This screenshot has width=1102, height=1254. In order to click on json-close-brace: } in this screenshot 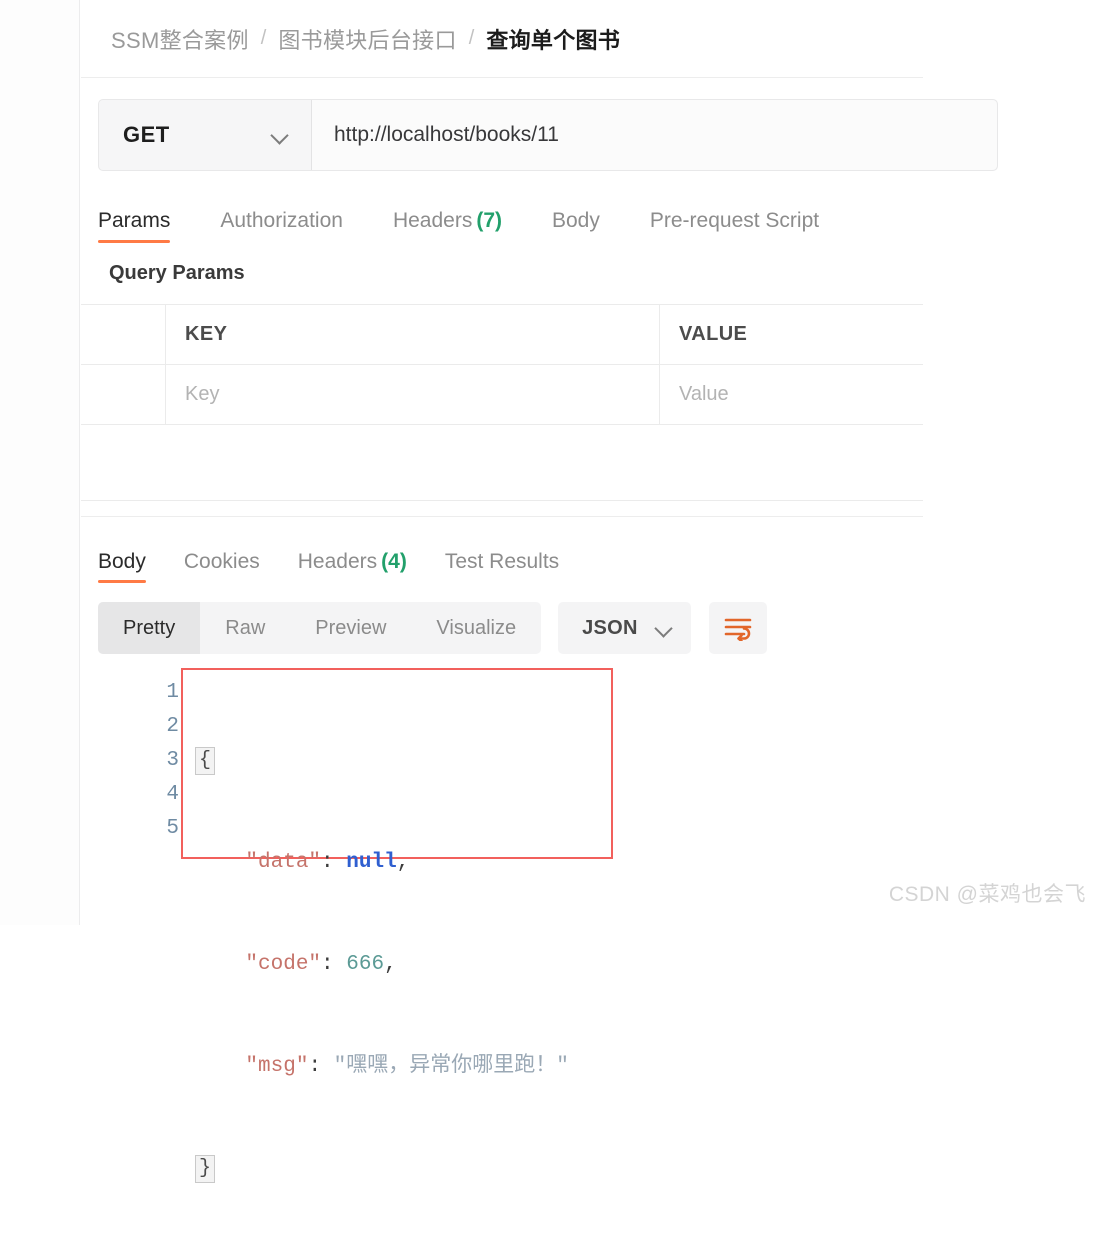, I will do `click(205, 1169)`.